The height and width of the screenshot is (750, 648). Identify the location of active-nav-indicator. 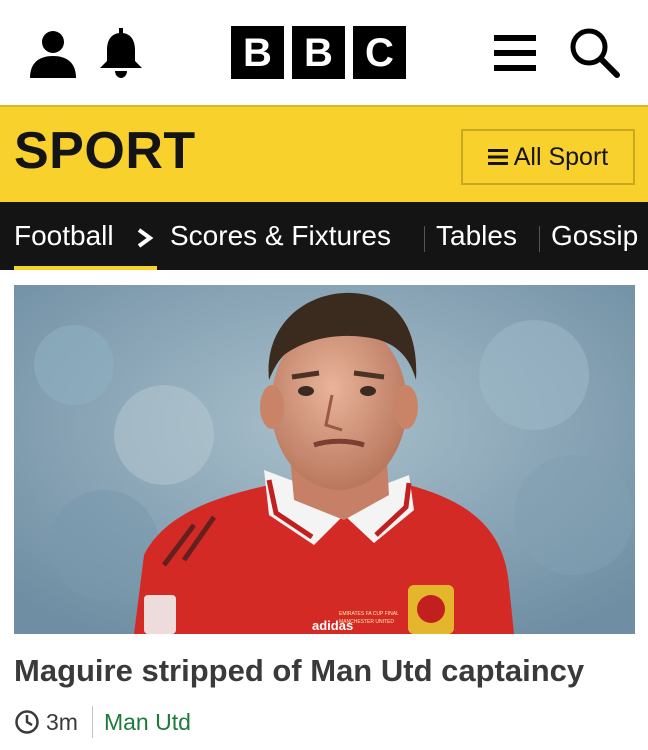
(85, 268).